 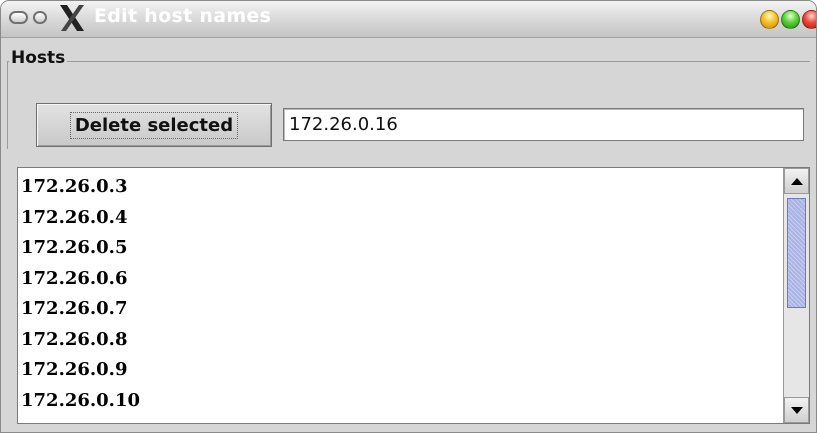 What do you see at coordinates (400, 248) in the screenshot?
I see `host-list-item: 172.26.0.5` at bounding box center [400, 248].